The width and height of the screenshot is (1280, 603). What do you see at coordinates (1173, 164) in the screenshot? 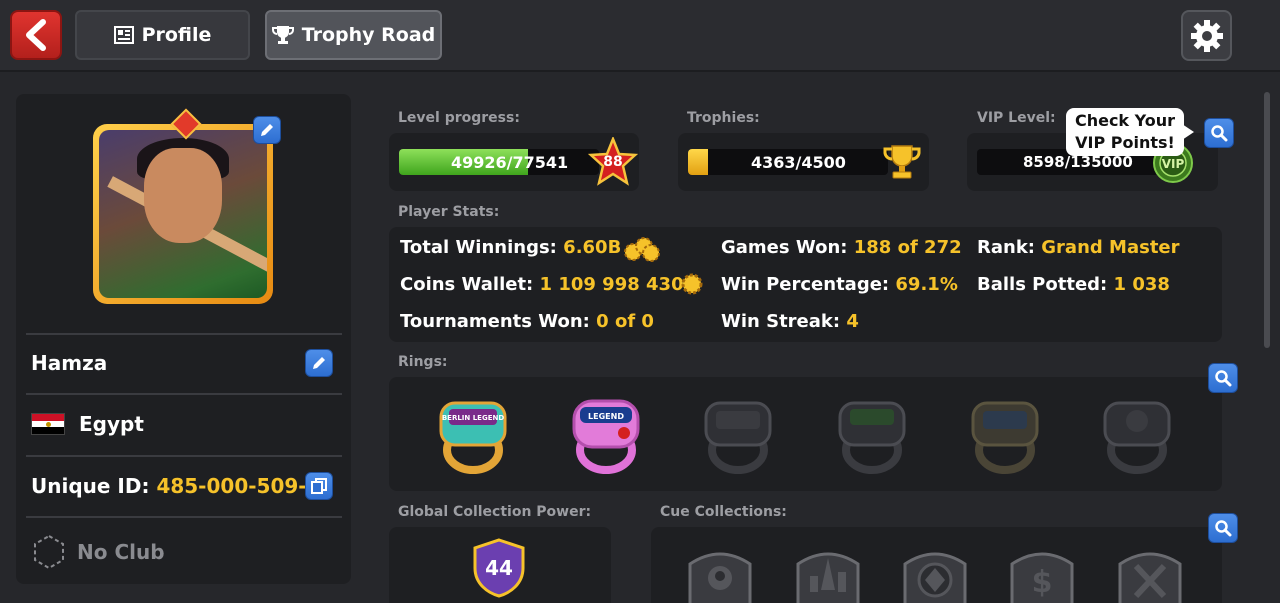
I see `vip-badge-text: VIP` at bounding box center [1173, 164].